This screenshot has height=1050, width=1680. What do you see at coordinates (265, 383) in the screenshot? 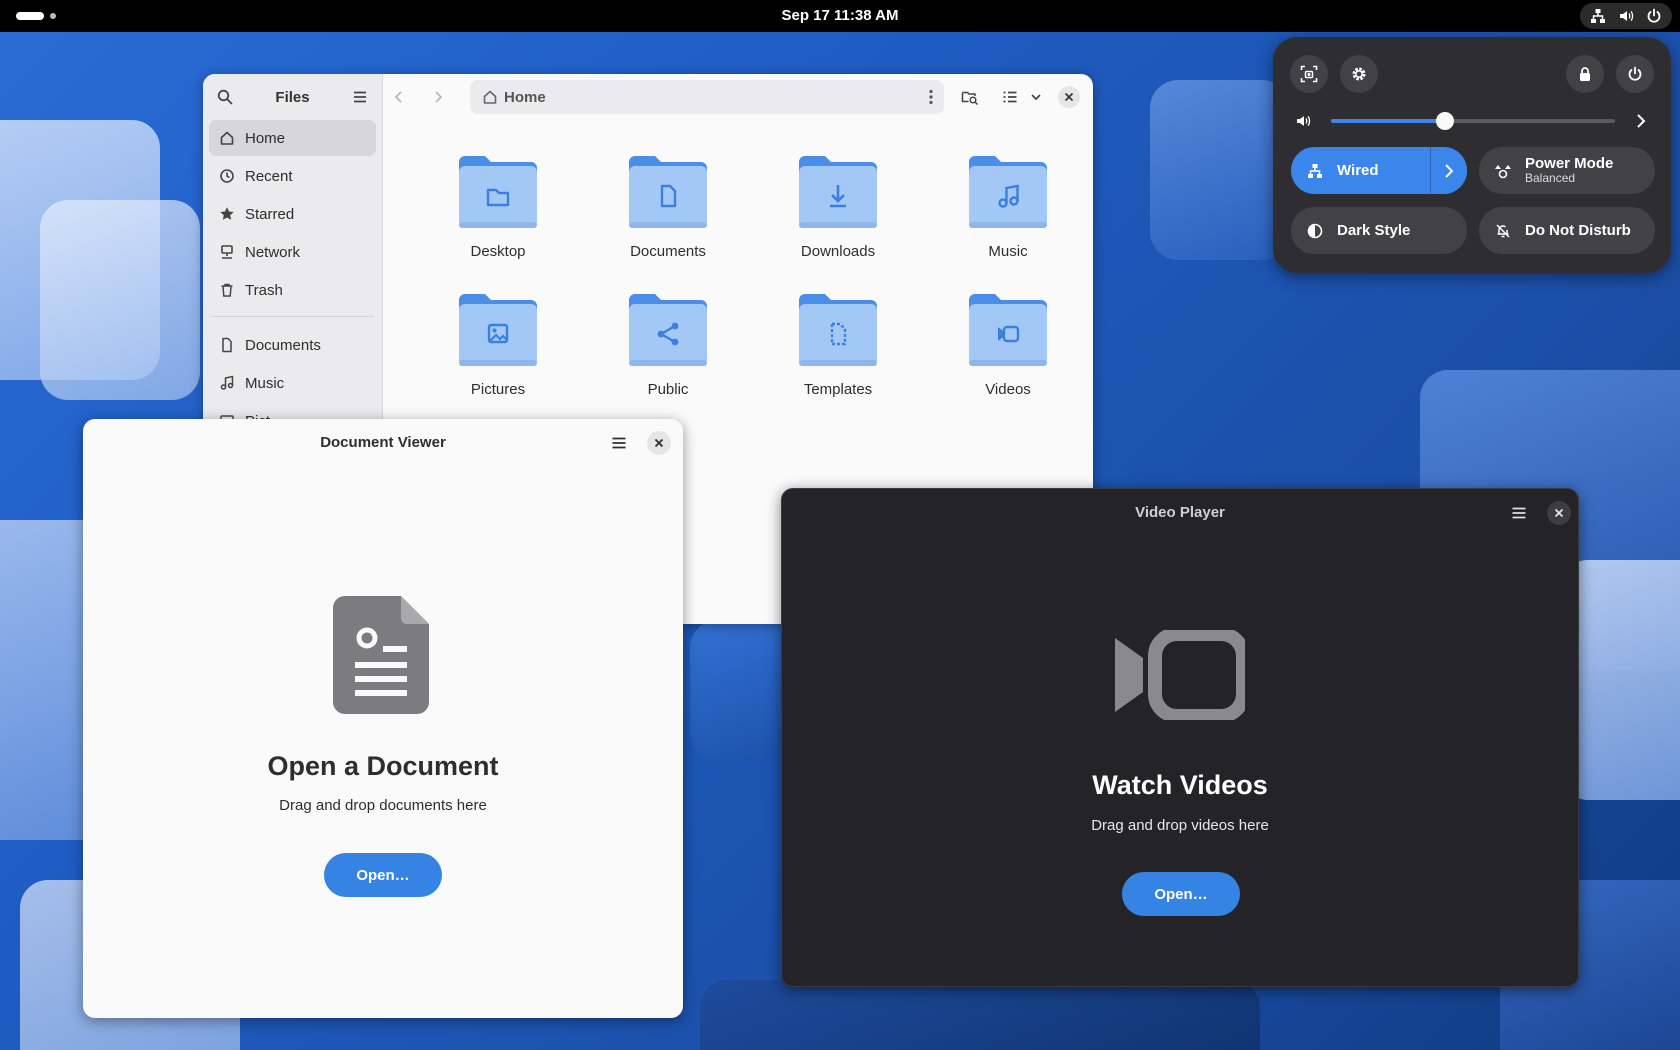
I see `sidebar-item-label: Music` at bounding box center [265, 383].